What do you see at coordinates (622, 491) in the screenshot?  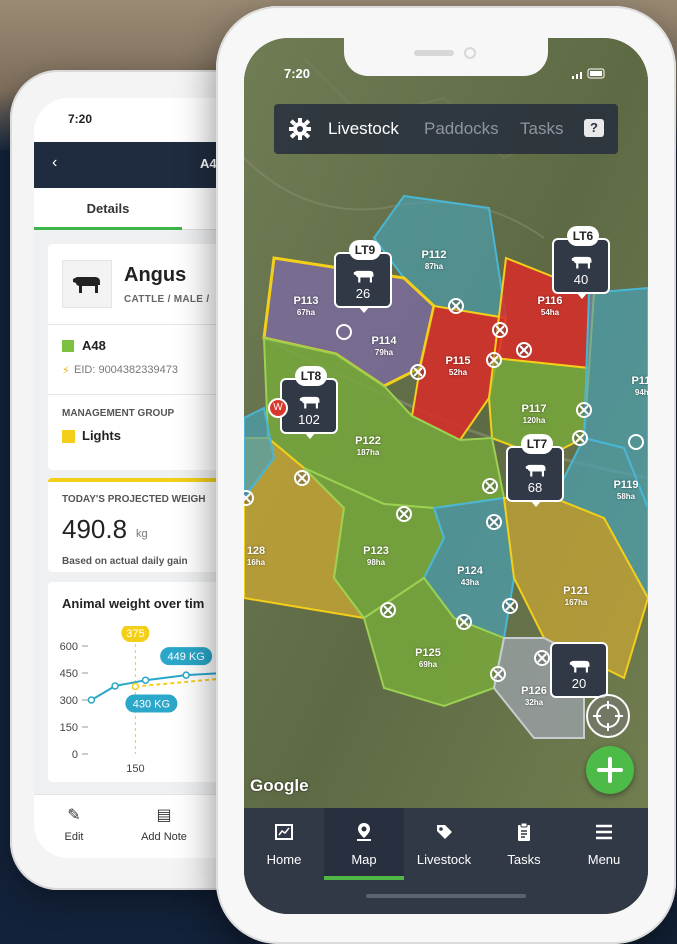 I see `paddock-label: P119 58ha` at bounding box center [622, 491].